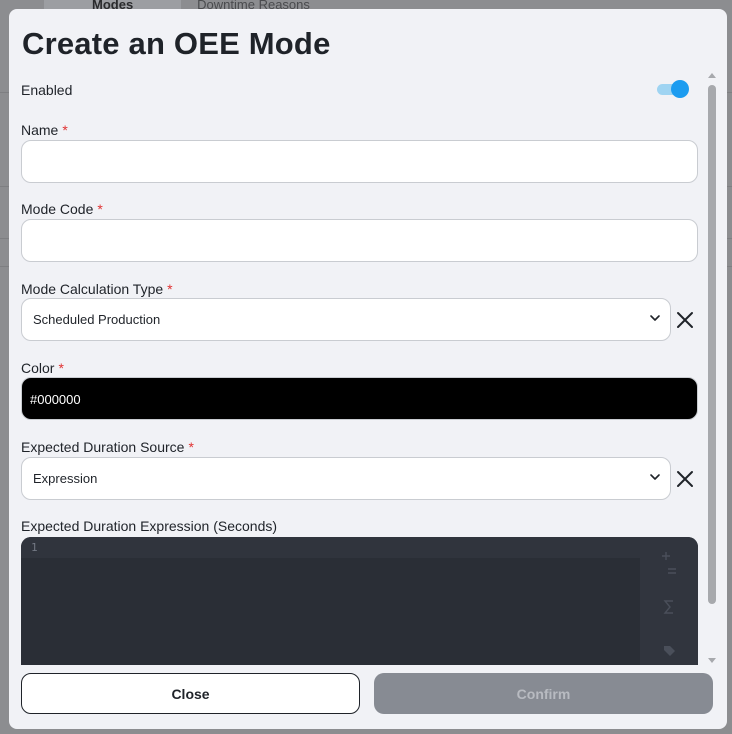 Image resolution: width=732 pixels, height=734 pixels. What do you see at coordinates (253, 4) in the screenshot?
I see `background-tab-downtime-reasons: Downtime Reasons` at bounding box center [253, 4].